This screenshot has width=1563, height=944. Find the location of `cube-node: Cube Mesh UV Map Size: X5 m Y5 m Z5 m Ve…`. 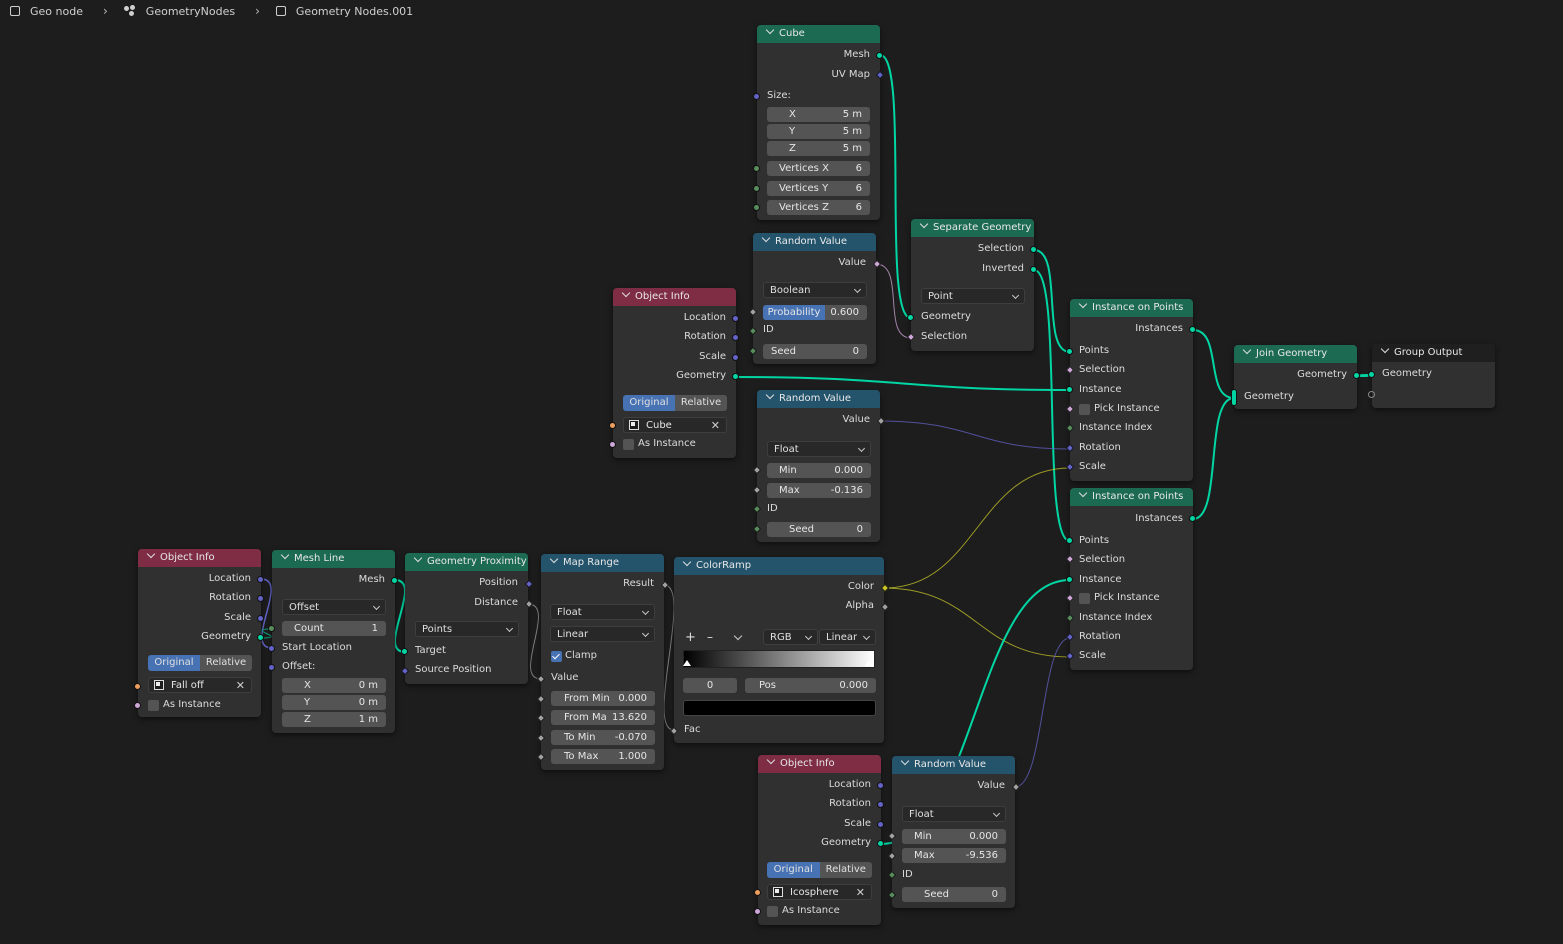

cube-node: Cube Mesh UV Map Size: X5 m Y5 m Z5 m Ve… is located at coordinates (819, 122).